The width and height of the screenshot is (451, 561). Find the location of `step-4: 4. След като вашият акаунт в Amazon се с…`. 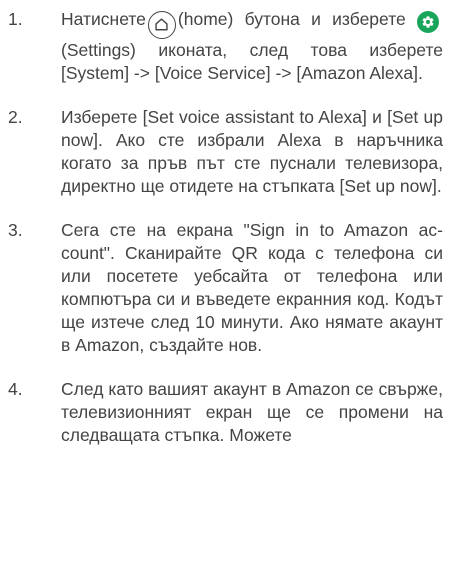

step-4: 4. След като вашият акаунт в Amazon се с… is located at coordinates (221, 412).